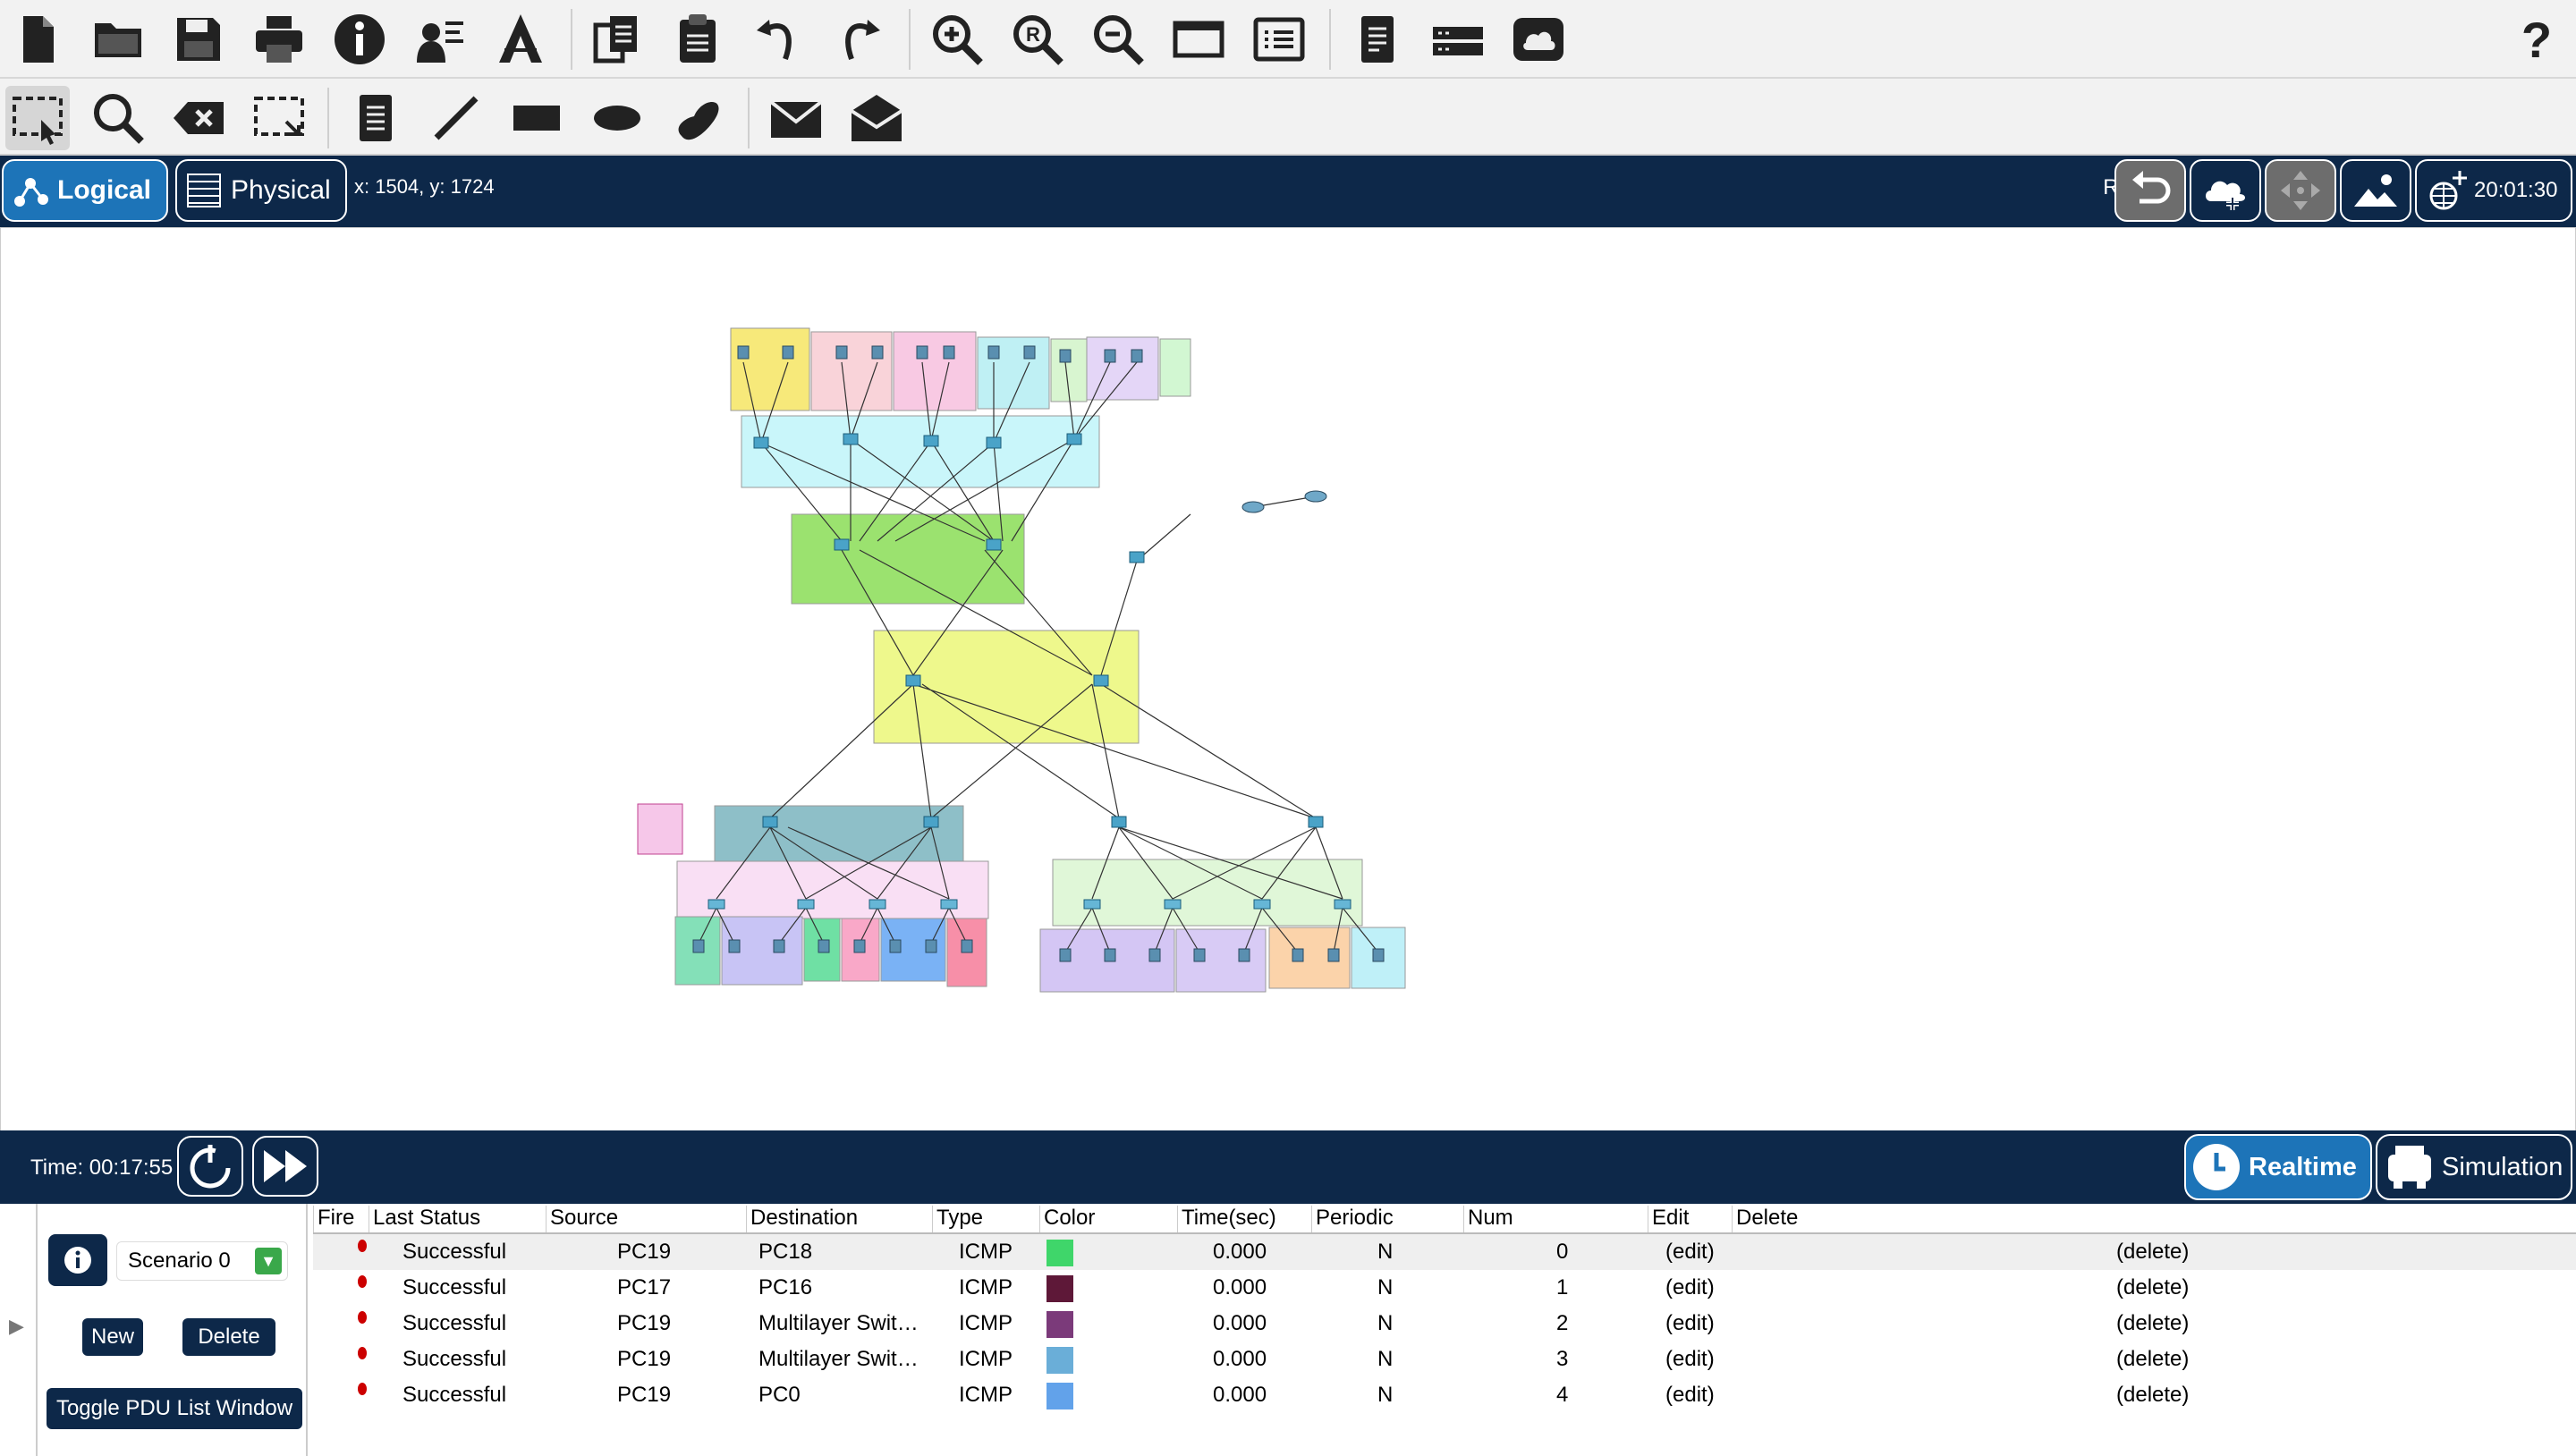 The width and height of the screenshot is (2576, 1456). I want to click on expand-panel-icon: ▶, so click(16, 1326).